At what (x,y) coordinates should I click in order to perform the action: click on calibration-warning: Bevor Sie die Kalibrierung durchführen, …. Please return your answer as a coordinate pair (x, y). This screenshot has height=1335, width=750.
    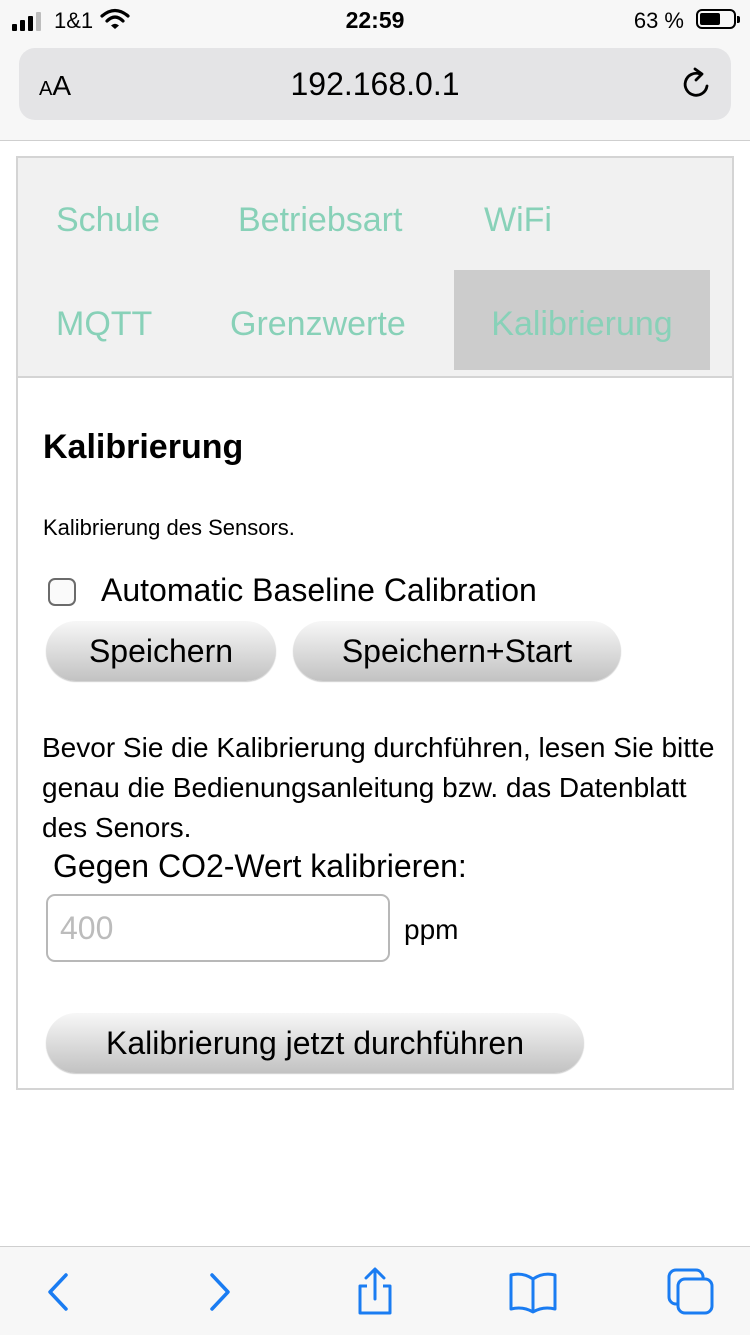
    Looking at the image, I should click on (378, 787).